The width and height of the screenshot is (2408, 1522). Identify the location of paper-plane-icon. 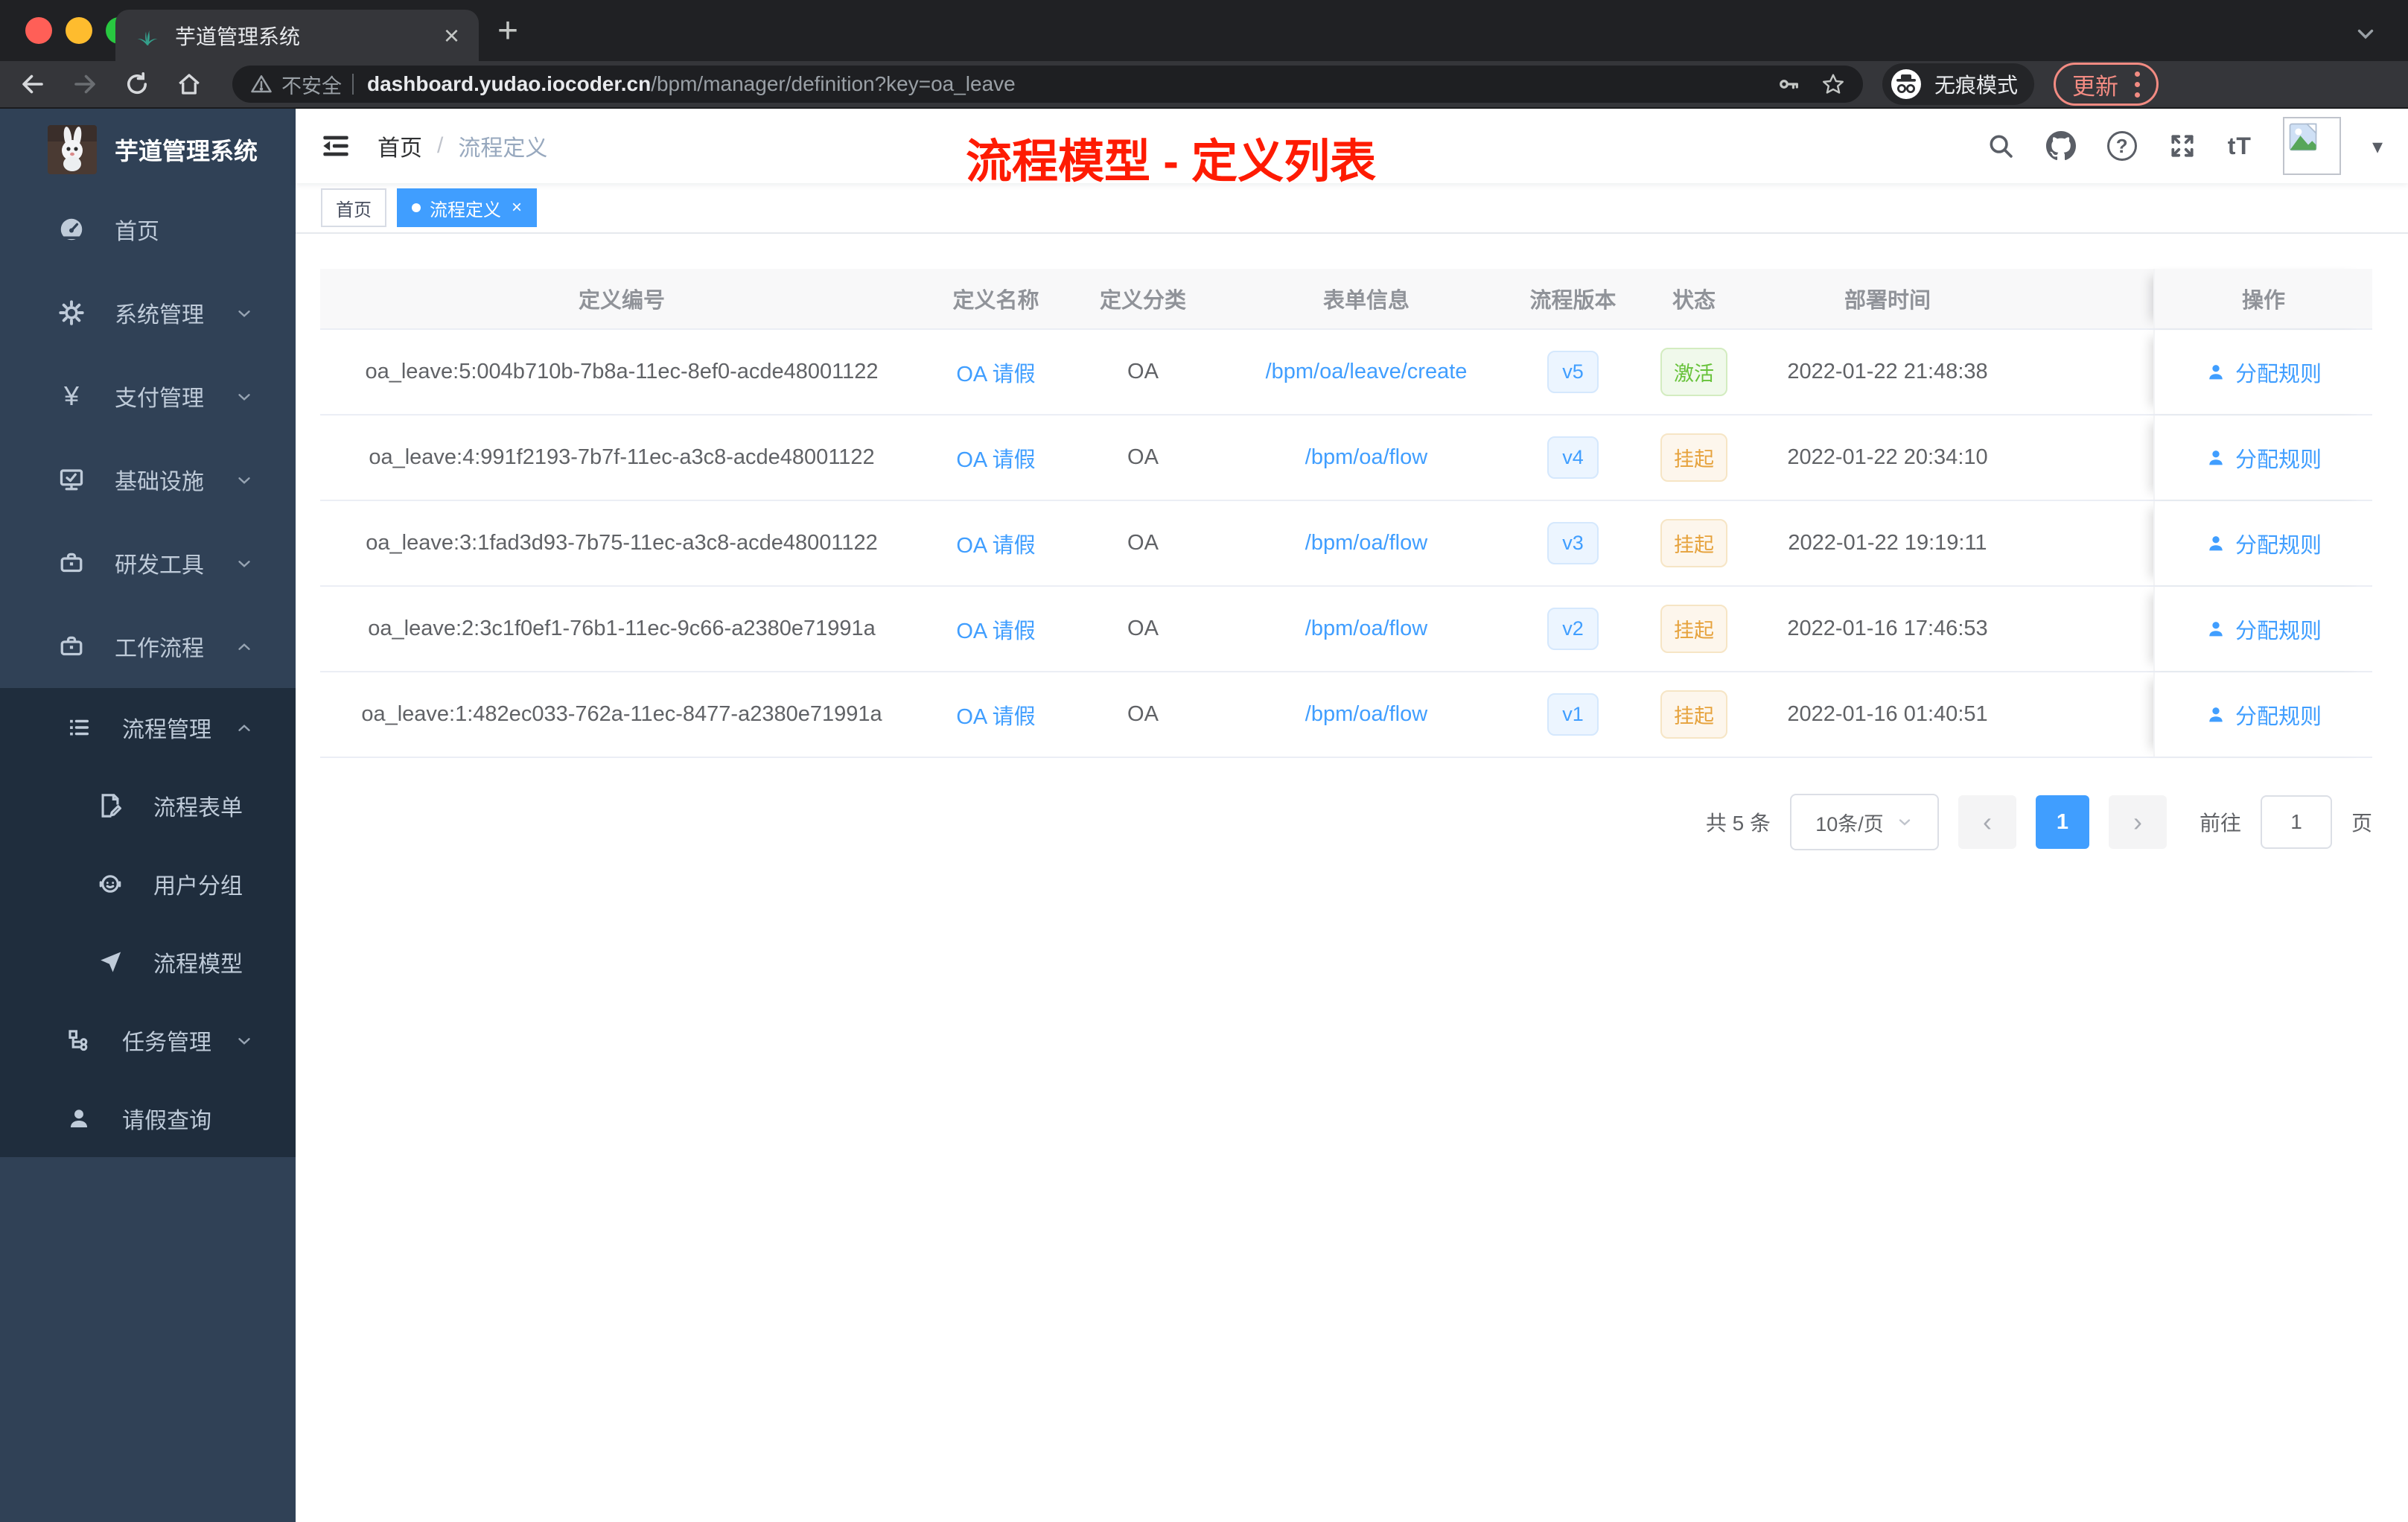
(110, 962).